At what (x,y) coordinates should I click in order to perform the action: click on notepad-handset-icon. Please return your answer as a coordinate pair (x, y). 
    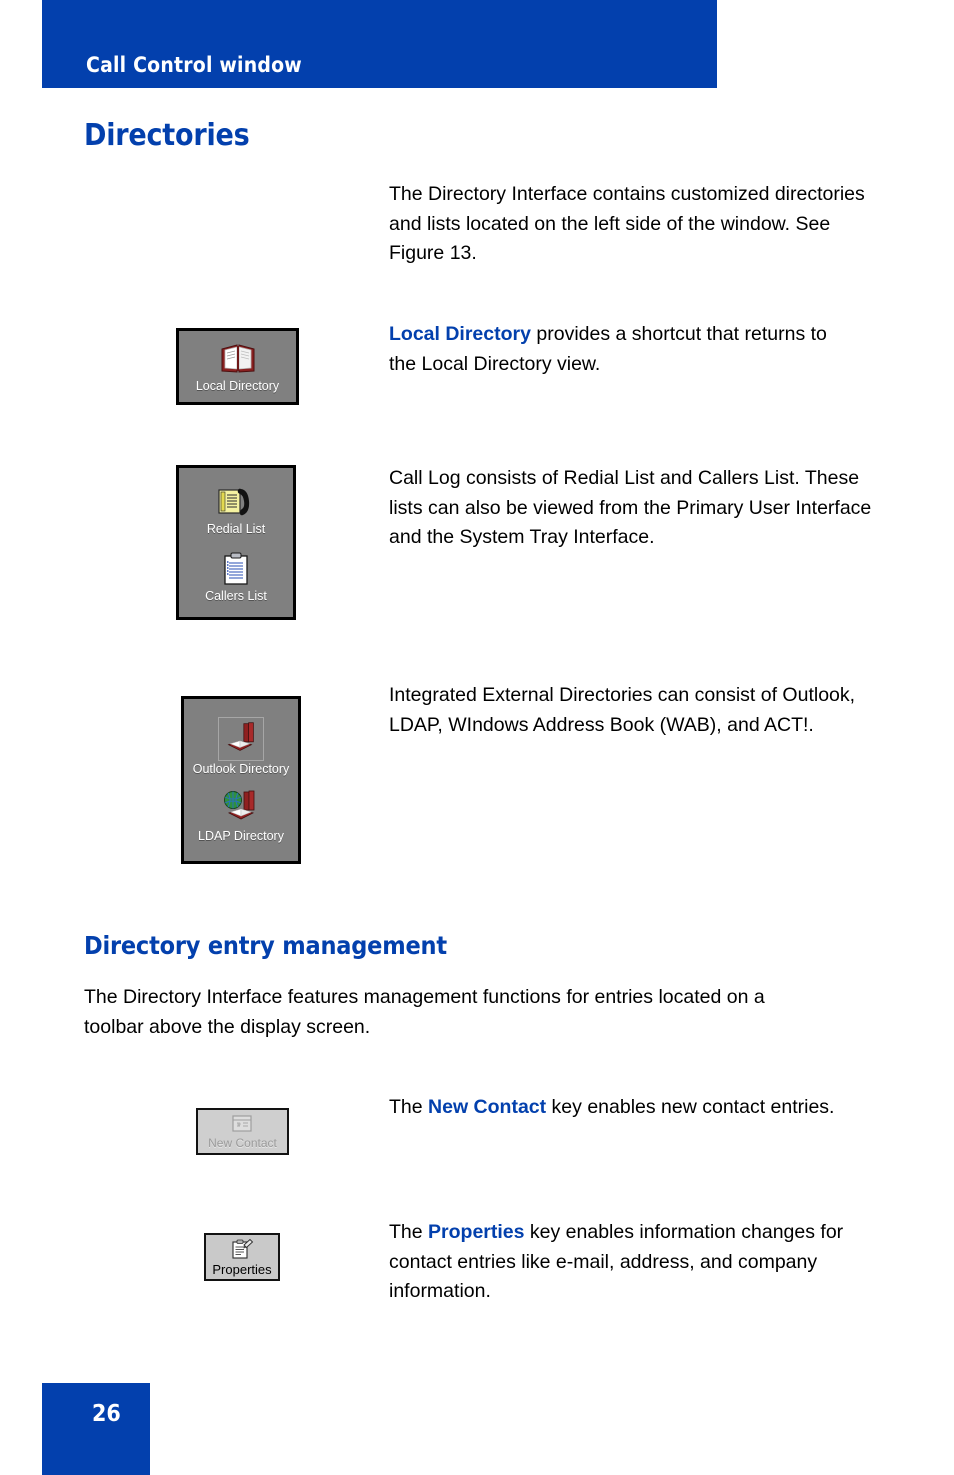
    Looking at the image, I should click on (236, 502).